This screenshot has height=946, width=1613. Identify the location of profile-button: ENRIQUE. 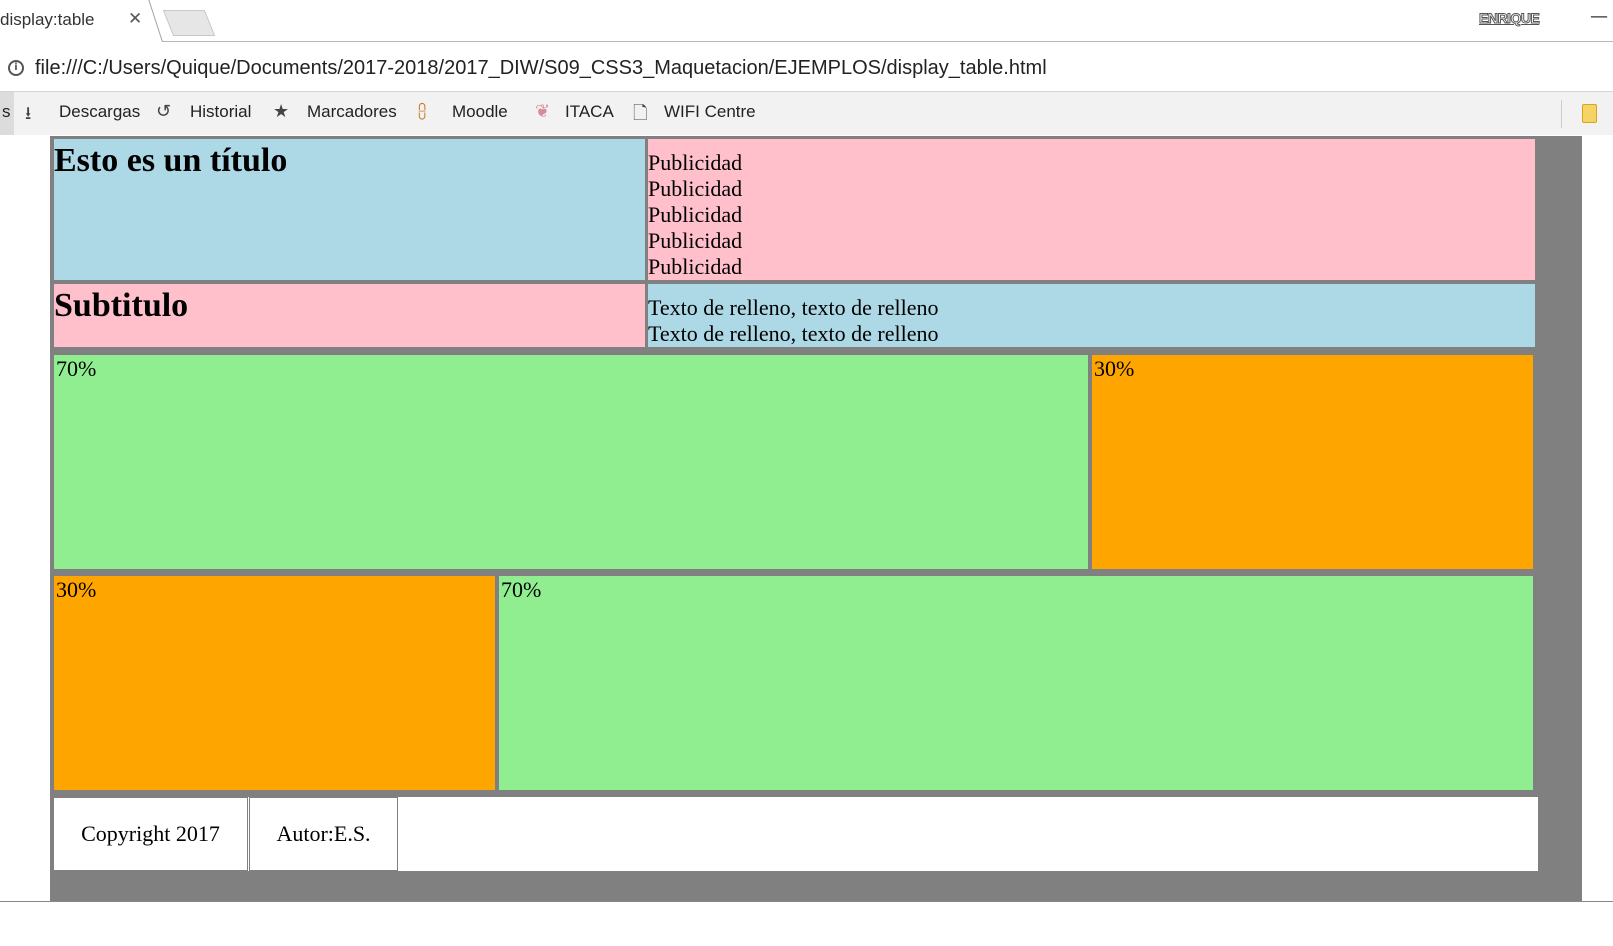
(1509, 18).